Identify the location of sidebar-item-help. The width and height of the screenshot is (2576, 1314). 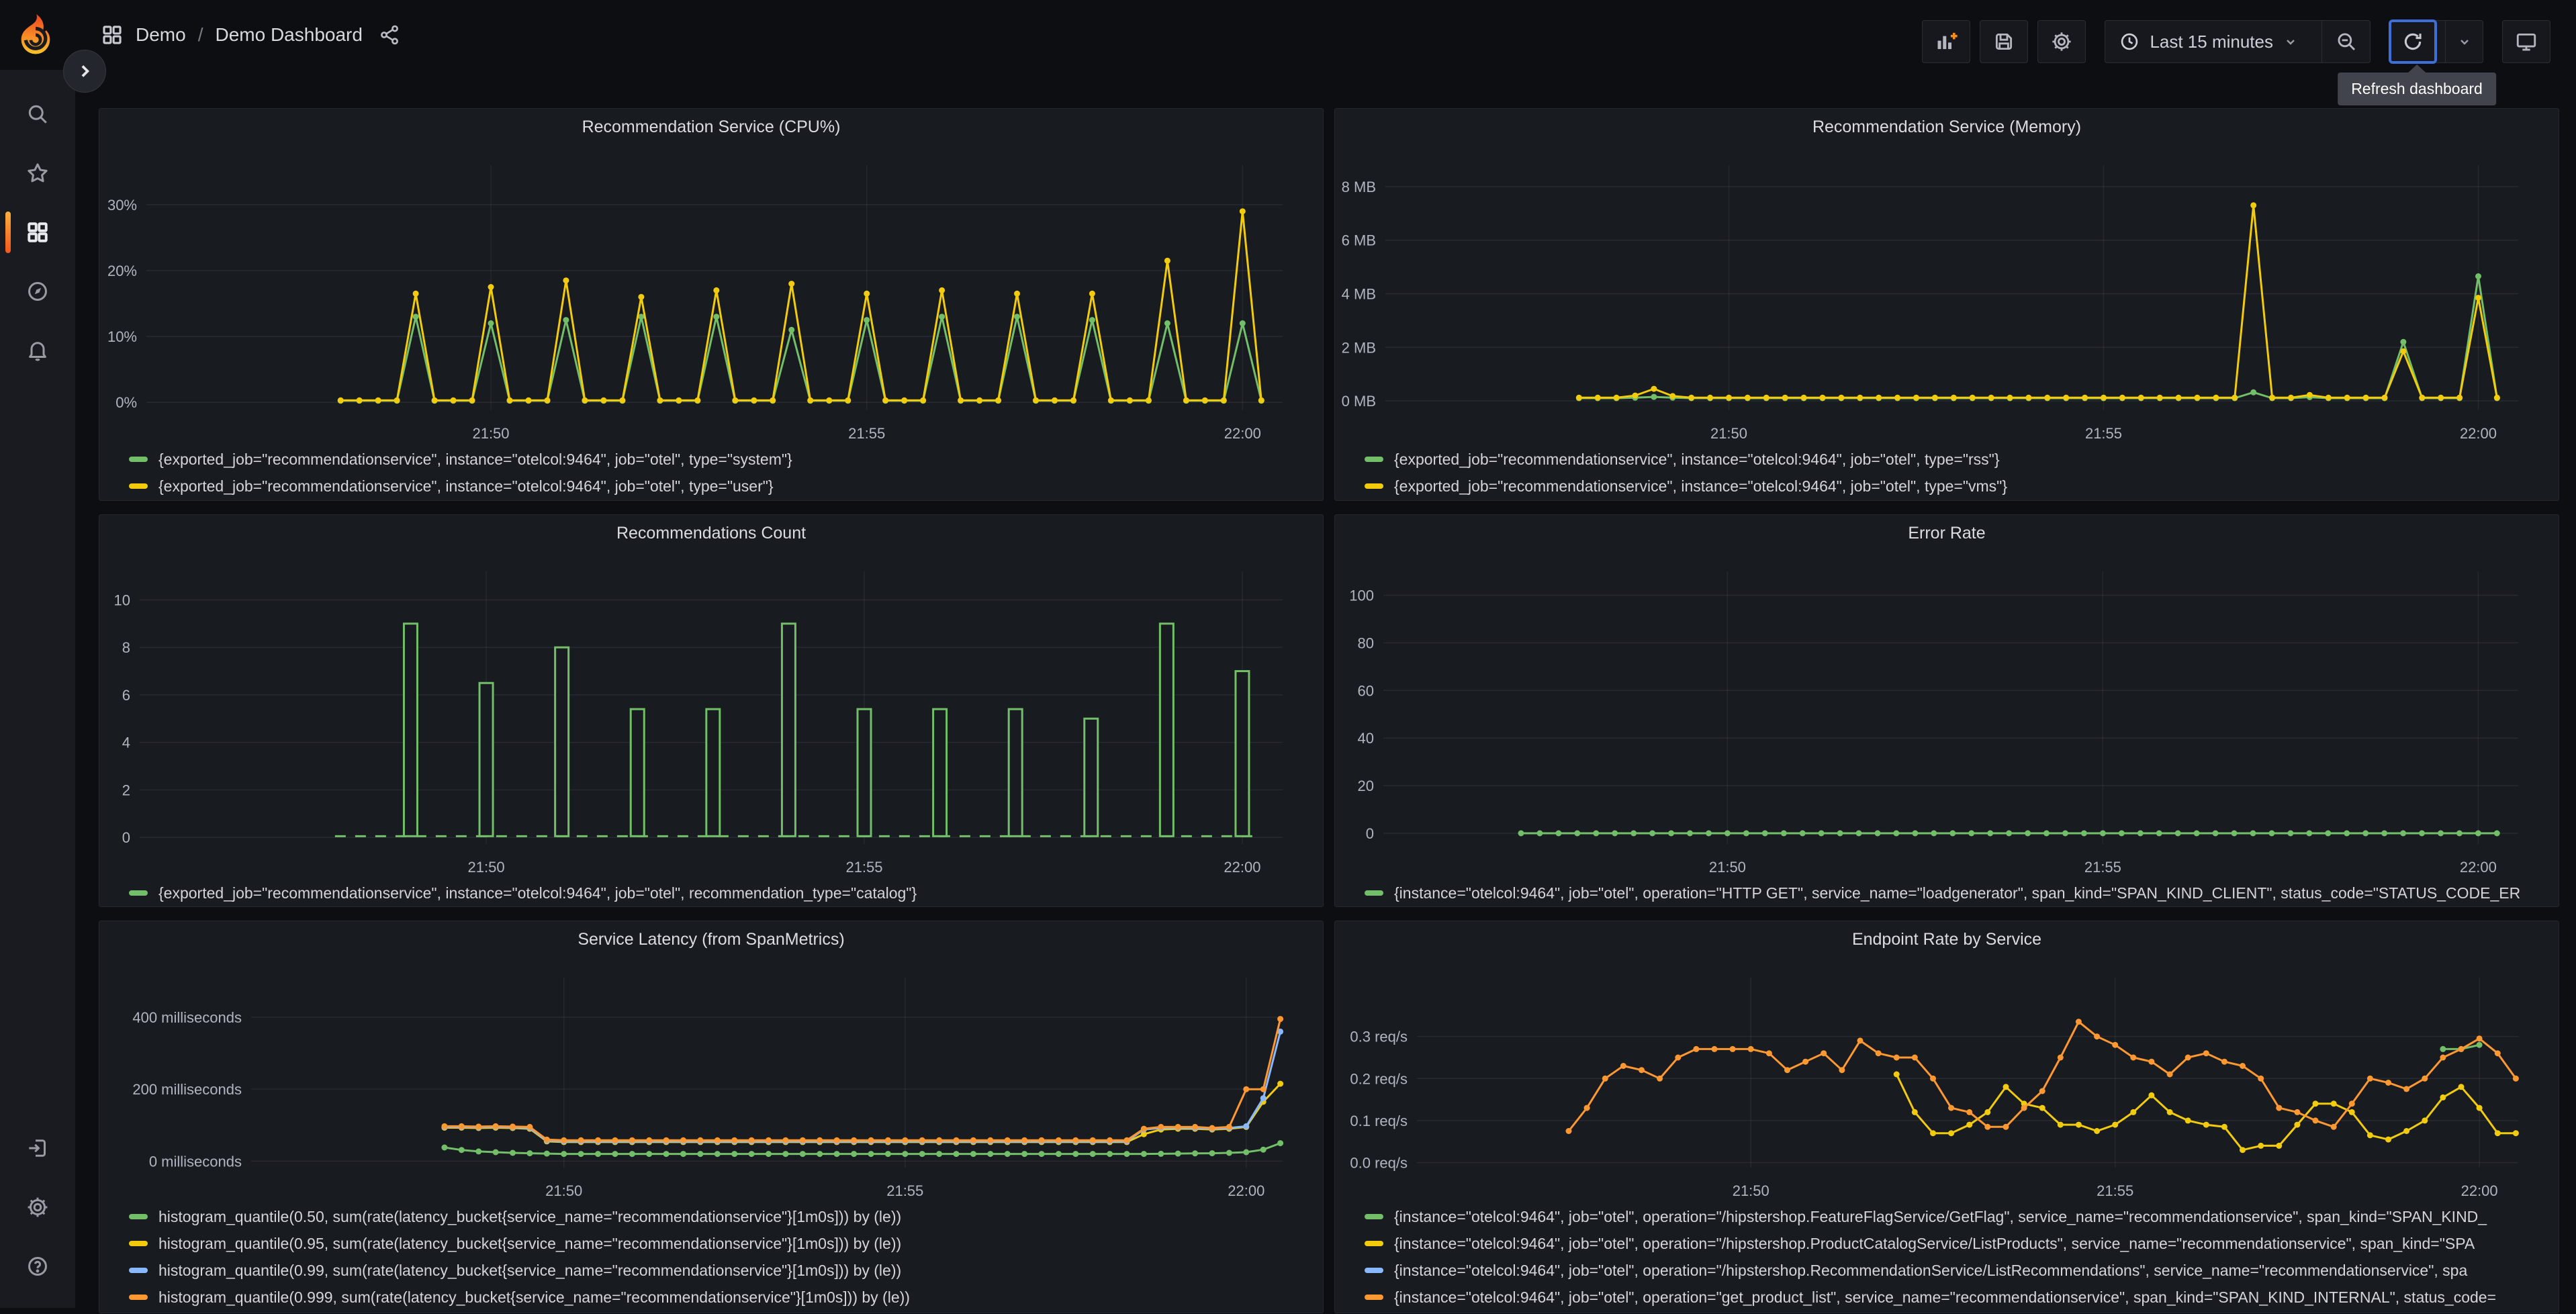
(37, 1266).